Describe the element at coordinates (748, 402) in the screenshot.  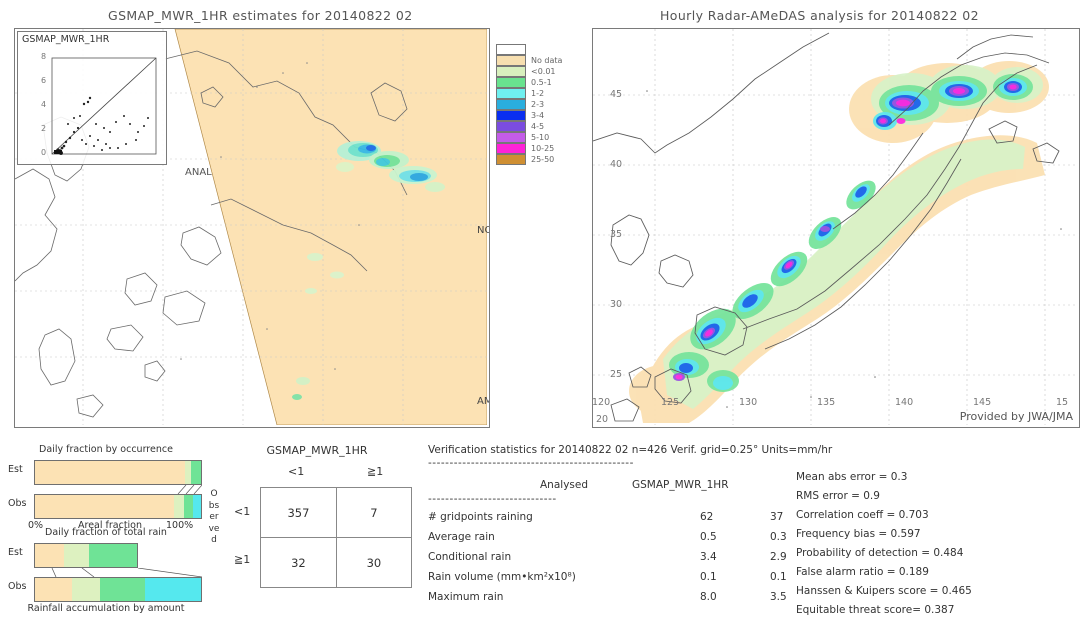
I see `radar-xtick-130: 130` at that location.